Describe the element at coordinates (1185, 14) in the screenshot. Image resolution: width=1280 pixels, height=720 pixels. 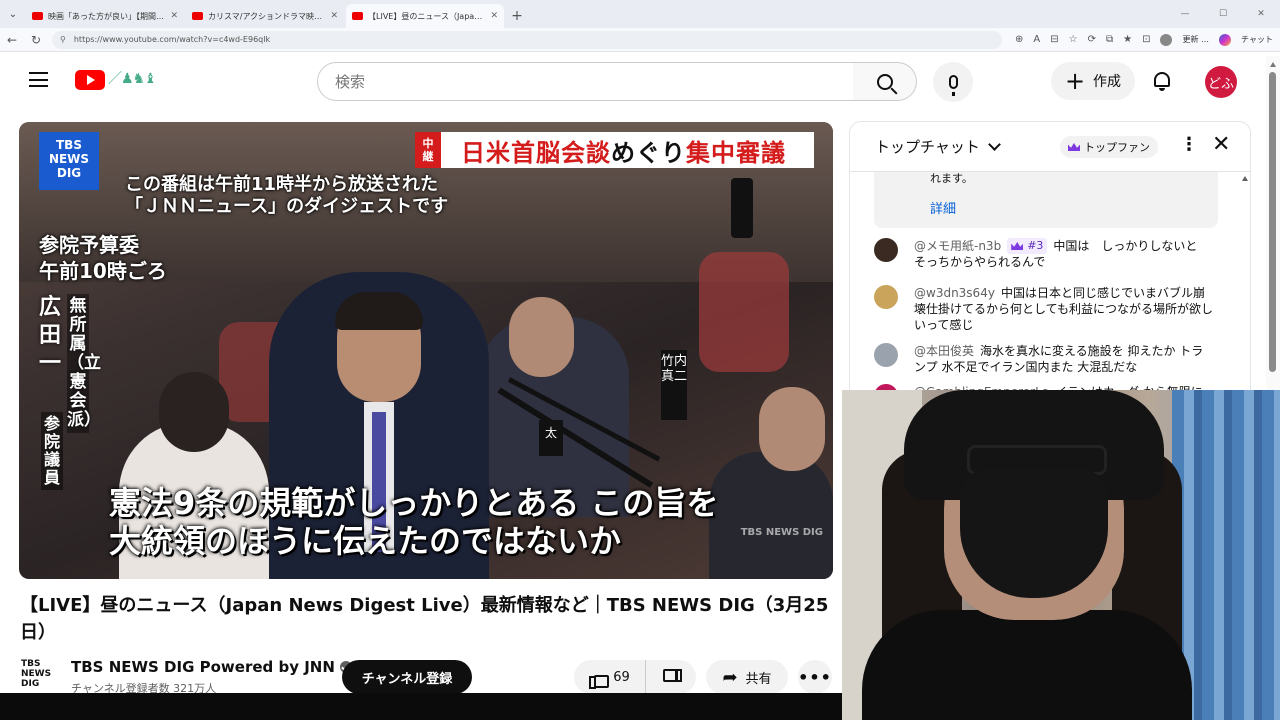
I see `minimize-icon: —` at that location.